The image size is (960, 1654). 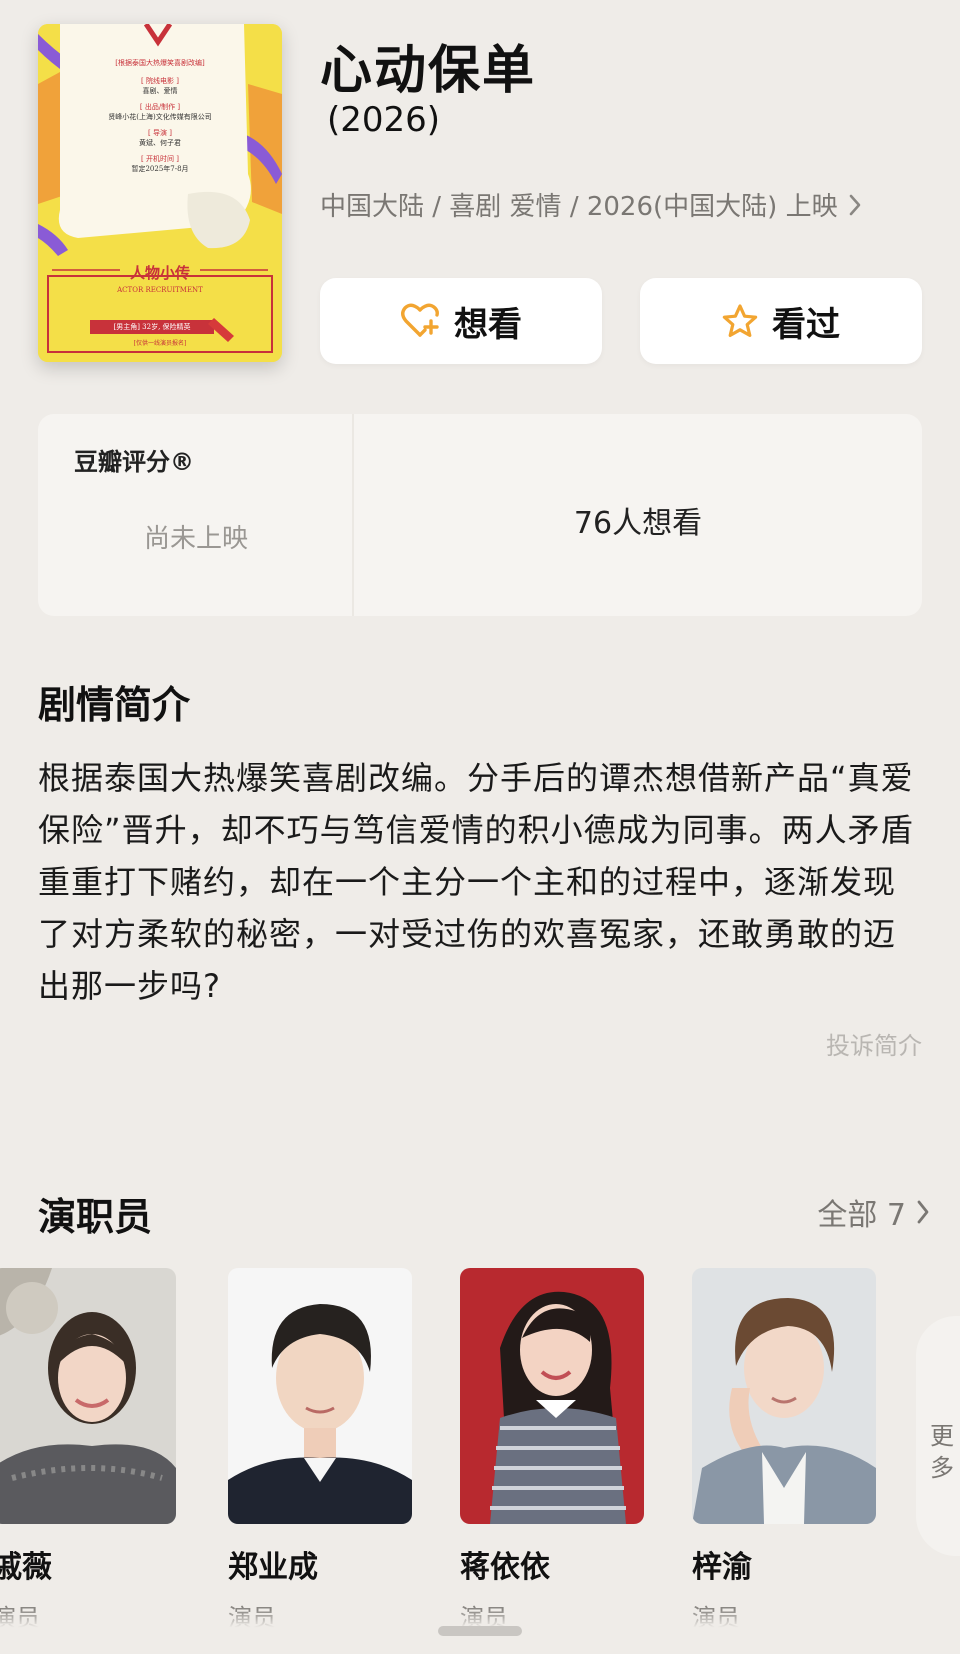 I want to click on cast-card: 蒋依依 演员, so click(x=552, y=1450).